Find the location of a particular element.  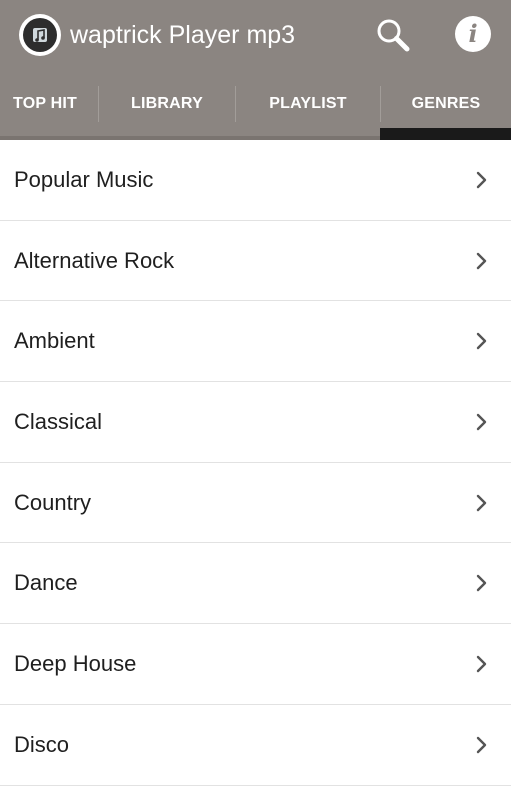

genre-label: Country is located at coordinates (53, 502).